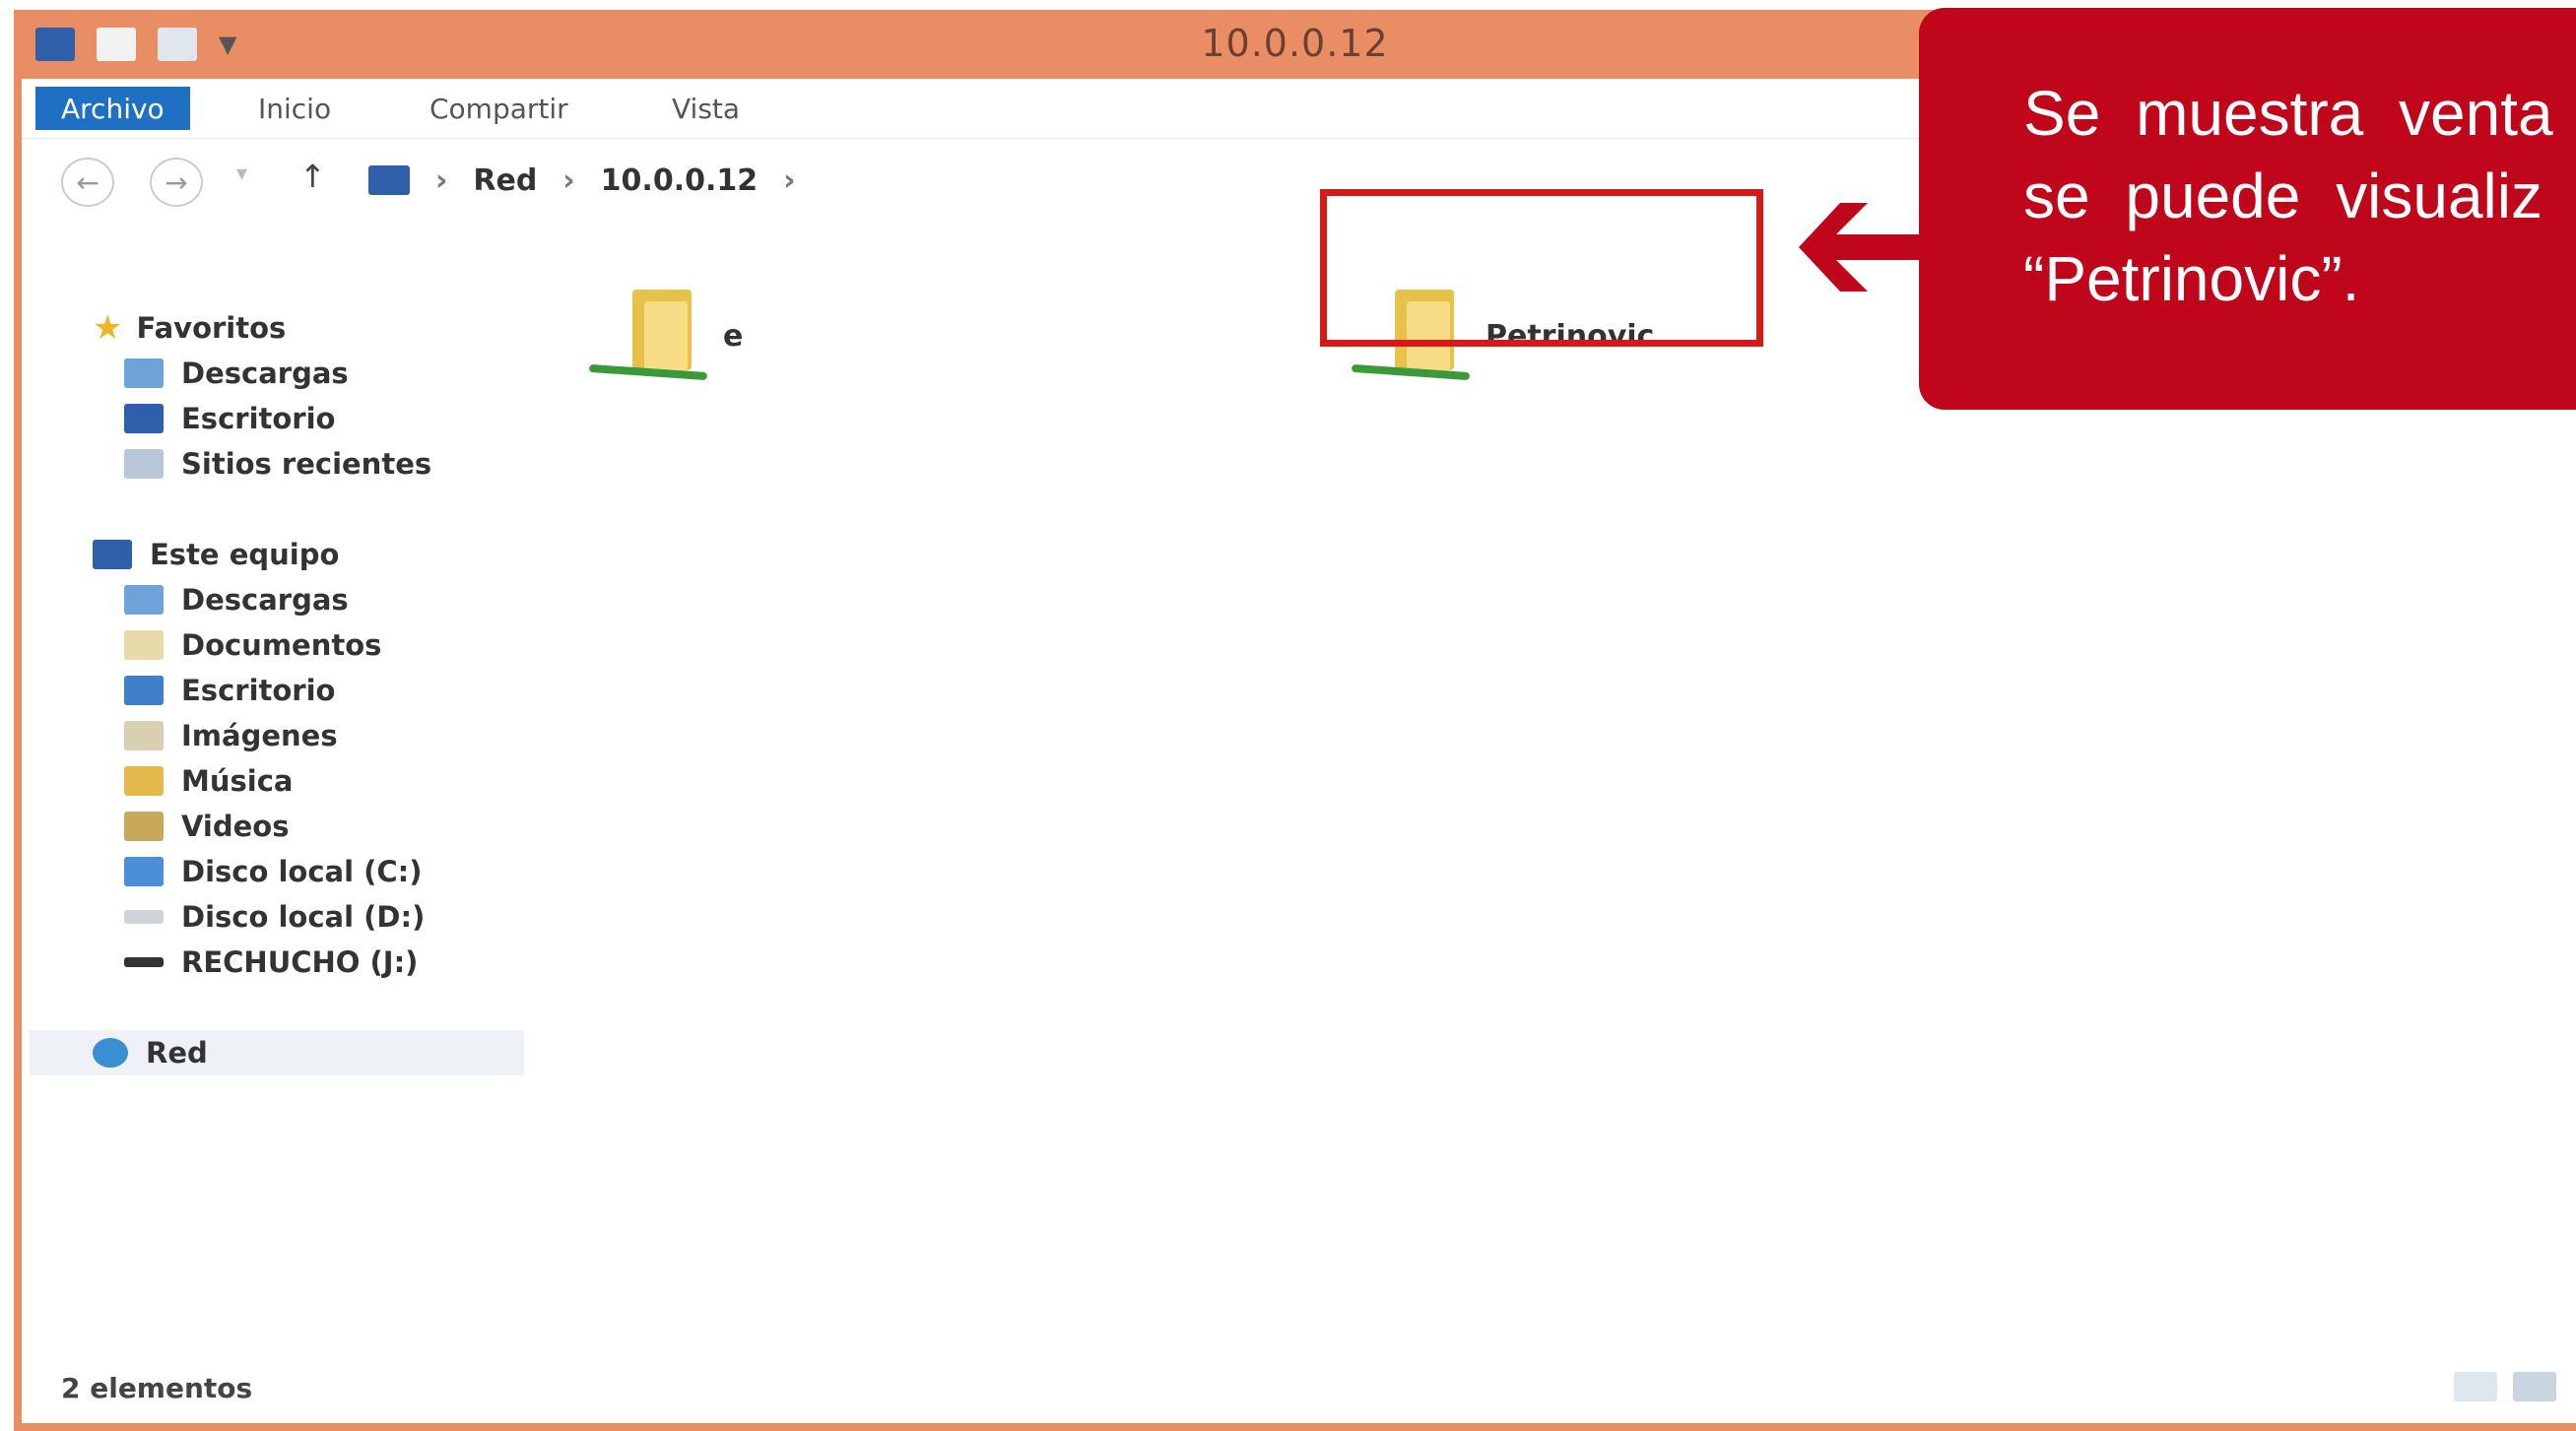  Describe the element at coordinates (144, 962) in the screenshot. I see `usb-drive-icon` at that location.